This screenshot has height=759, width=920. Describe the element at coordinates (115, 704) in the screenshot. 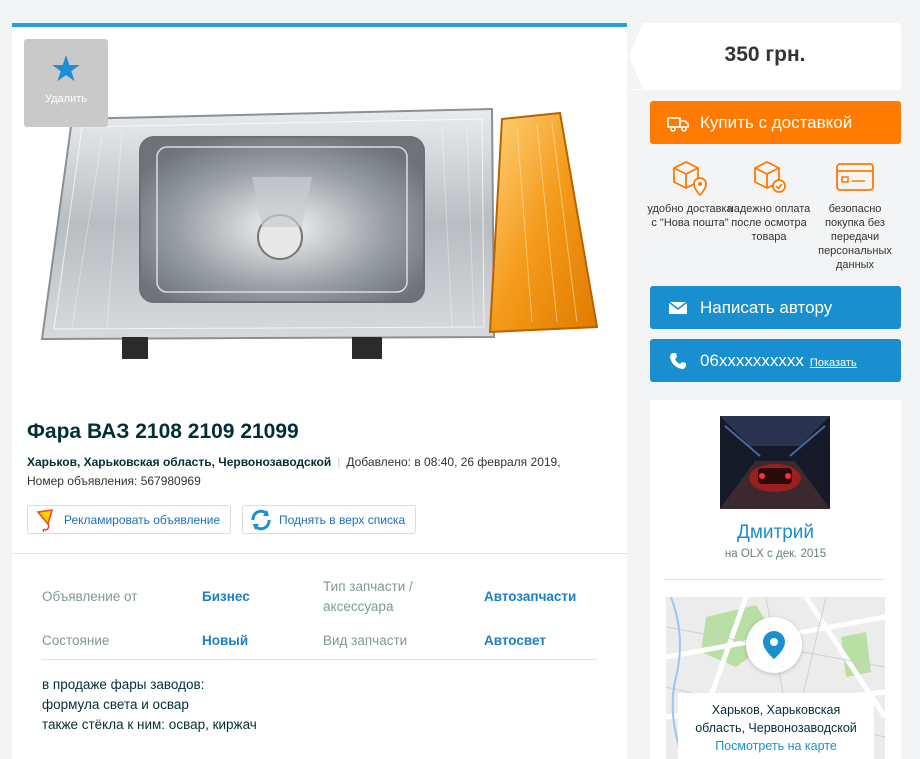

I see `description-line: формула света и освар` at that location.